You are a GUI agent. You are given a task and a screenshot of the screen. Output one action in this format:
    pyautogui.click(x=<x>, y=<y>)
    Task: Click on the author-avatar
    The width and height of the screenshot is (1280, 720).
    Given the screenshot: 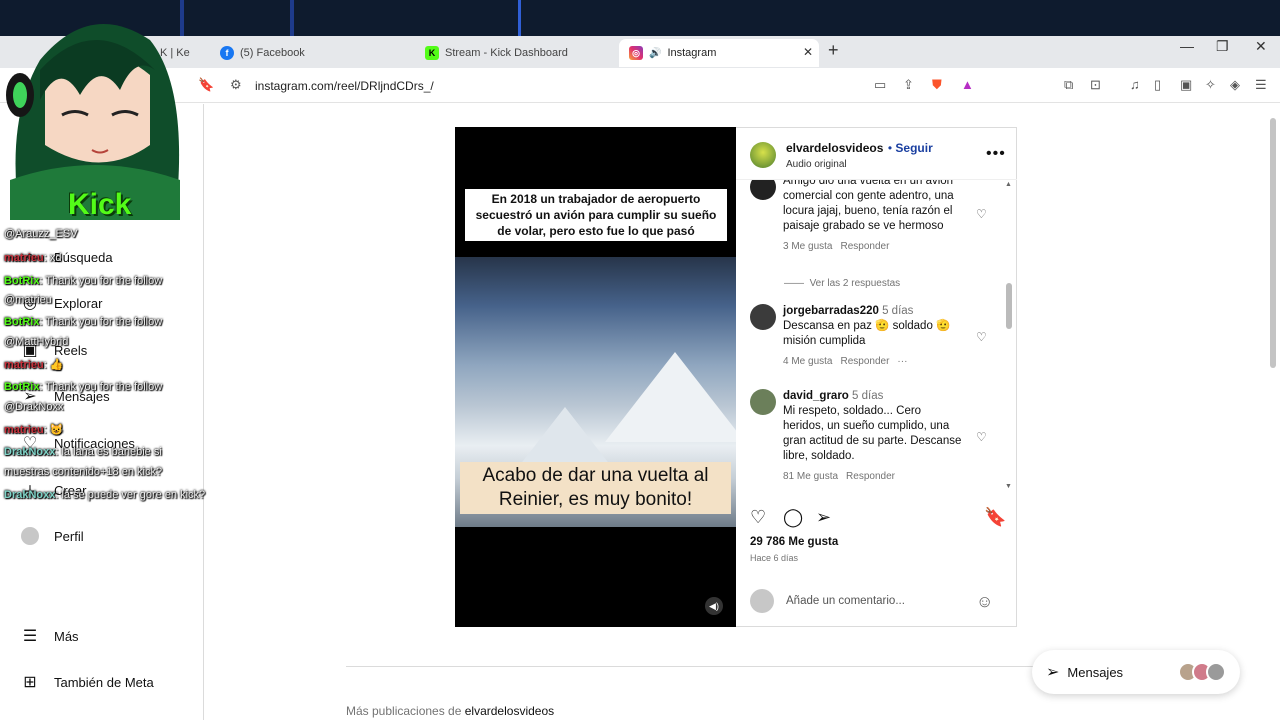 What is the action you would take?
    pyautogui.click(x=763, y=154)
    